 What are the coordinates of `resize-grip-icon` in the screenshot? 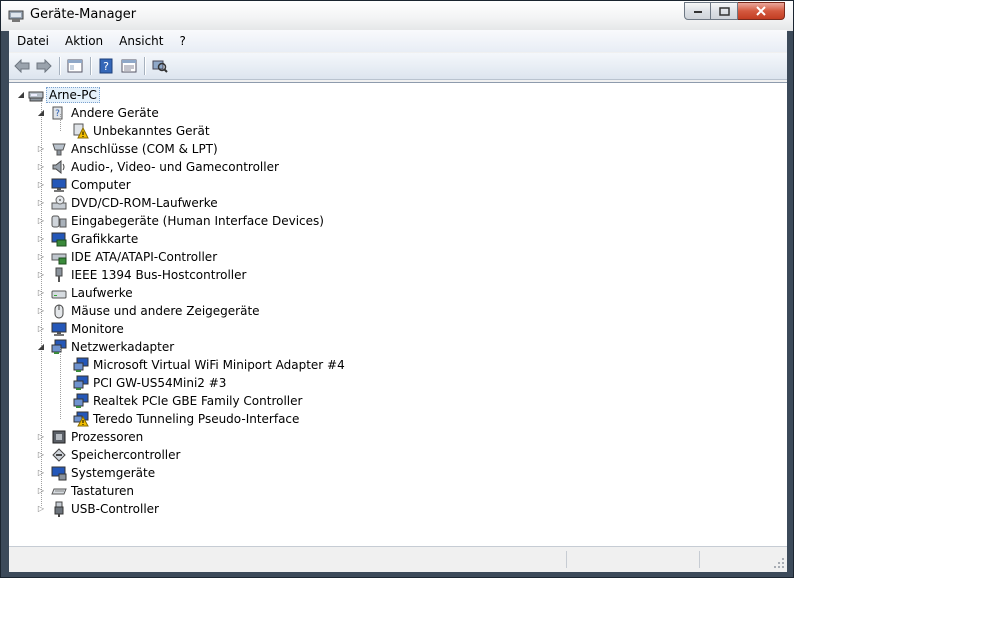 It's located at (779, 563).